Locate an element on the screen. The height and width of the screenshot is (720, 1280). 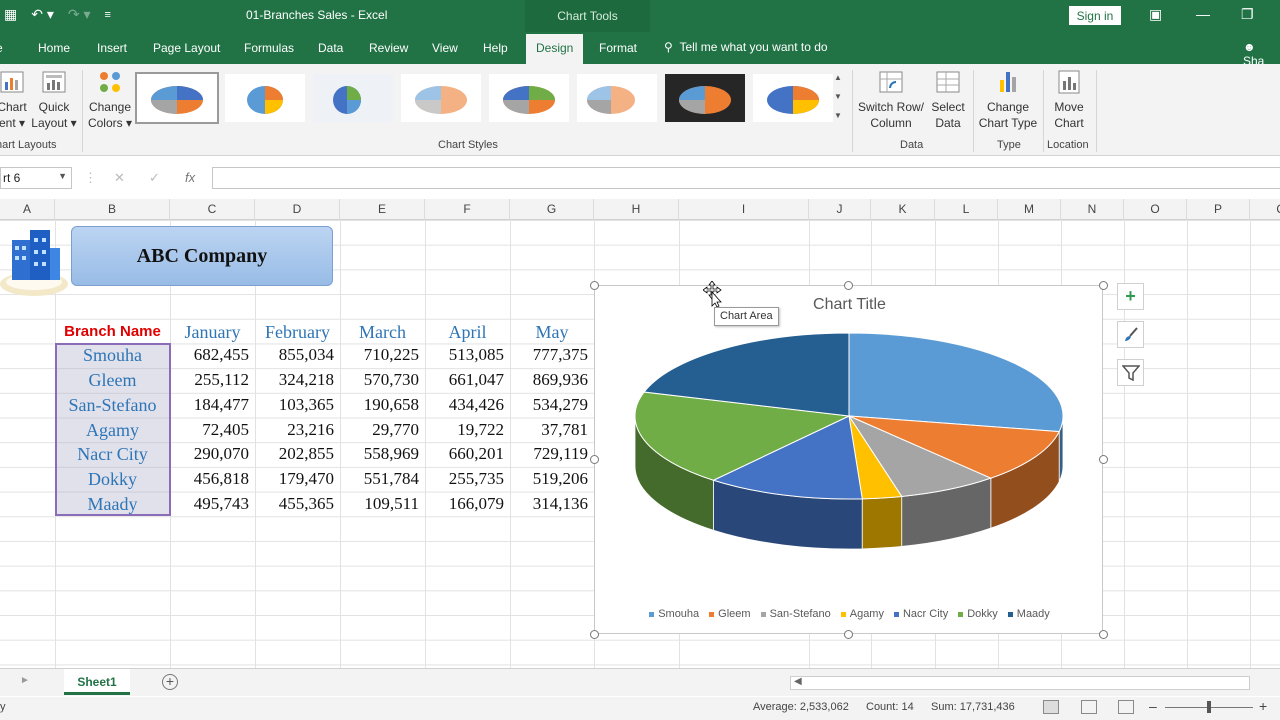
sales-cell: 255,735 is located at coordinates (467, 479).